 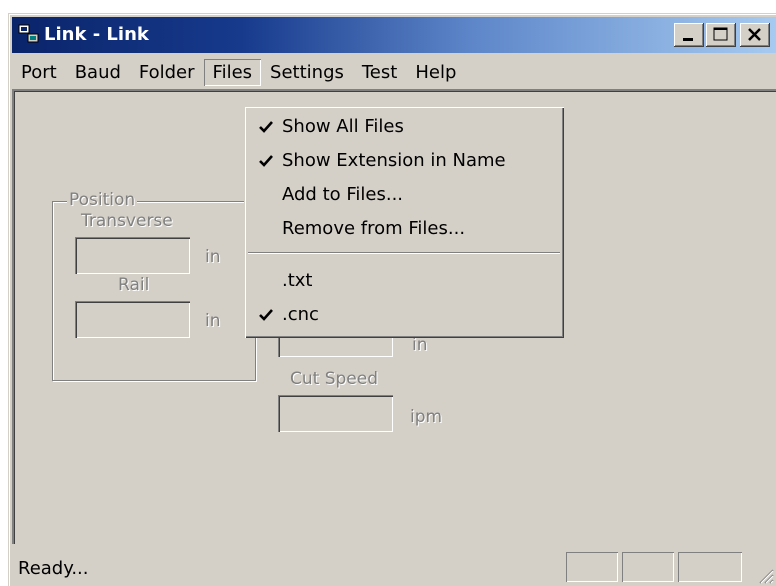 I want to click on cut-speed-unit: ipm, so click(x=426, y=417).